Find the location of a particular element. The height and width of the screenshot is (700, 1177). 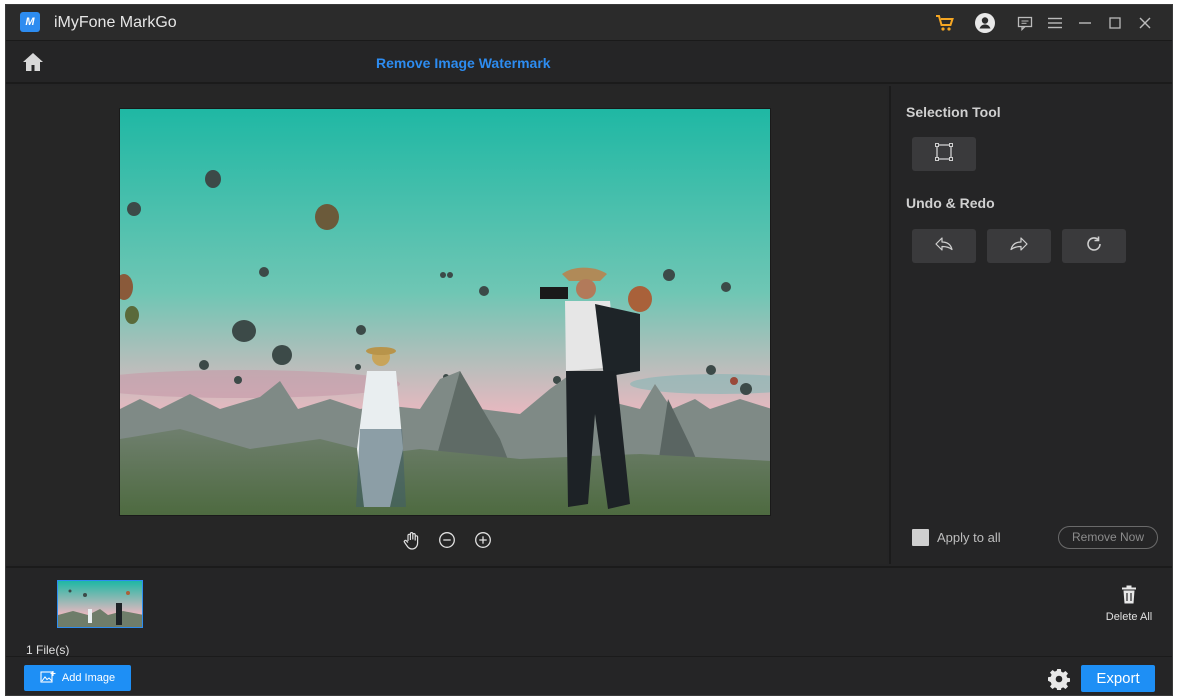

view-tools is located at coordinates (447, 540).